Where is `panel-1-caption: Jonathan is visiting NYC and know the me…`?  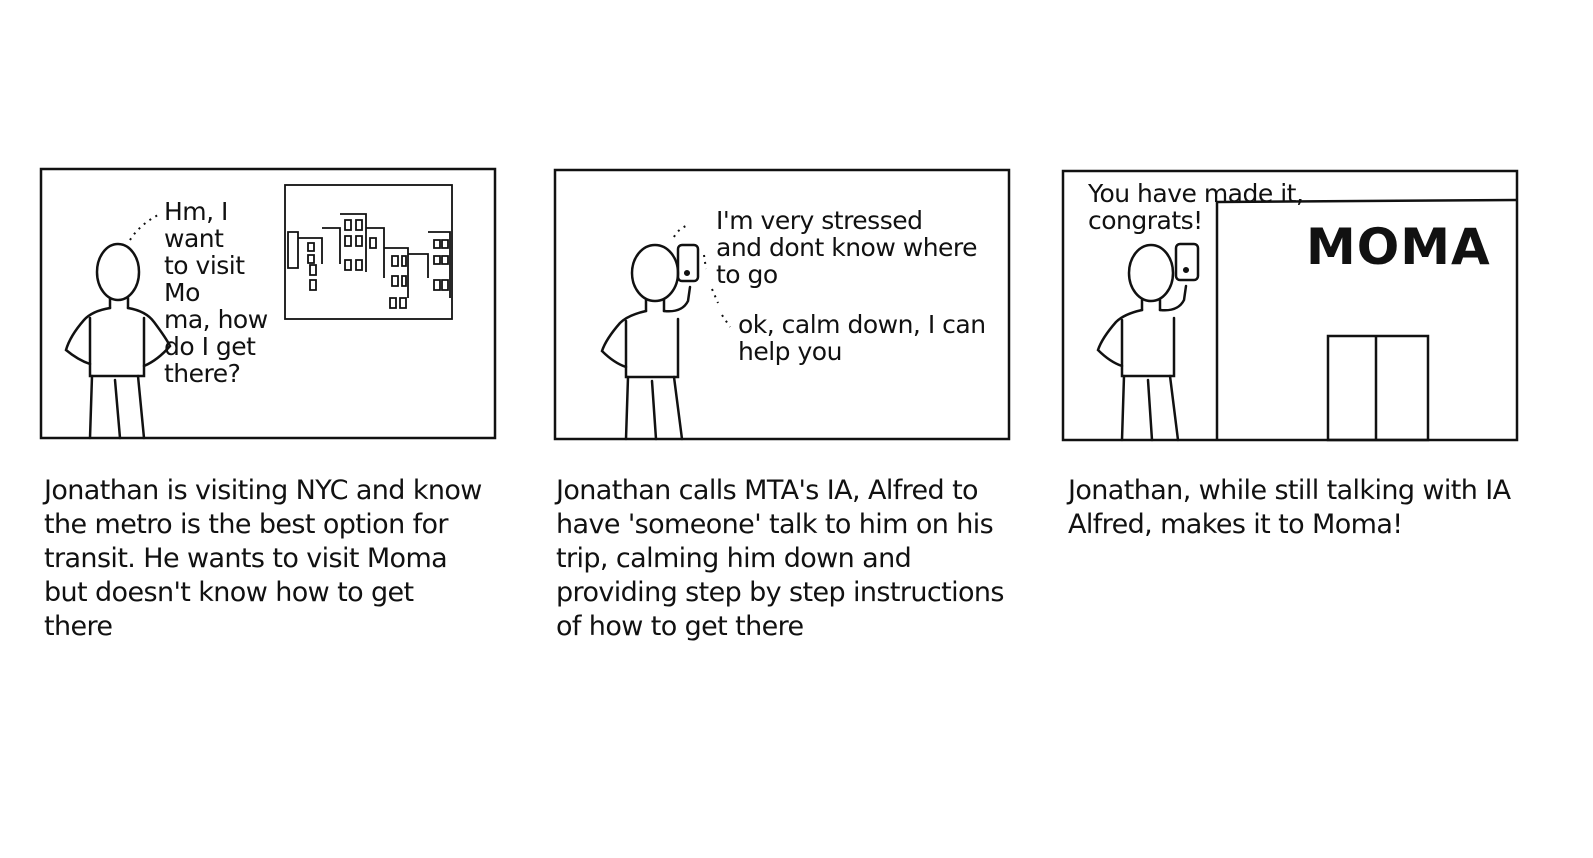
panel-1-caption: Jonathan is visiting NYC and know the me… is located at coordinates (263, 558).